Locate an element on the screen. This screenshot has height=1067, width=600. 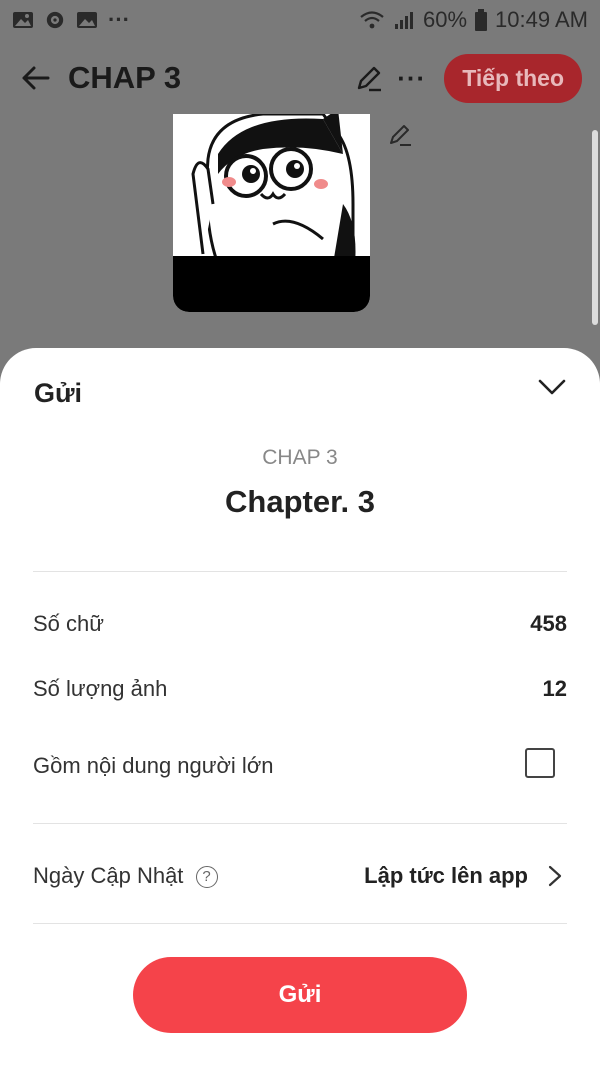
battery-percent: 60% is located at coordinates (445, 19).